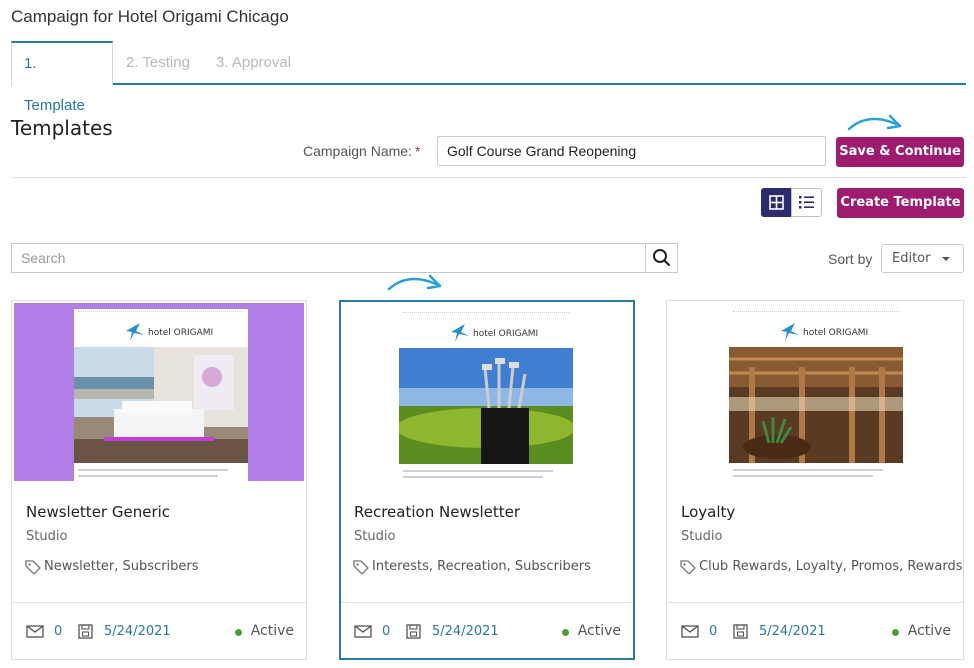 The image size is (974, 668). I want to click on campaign-name-input: Golf Course Grand Reopening, so click(631, 151).